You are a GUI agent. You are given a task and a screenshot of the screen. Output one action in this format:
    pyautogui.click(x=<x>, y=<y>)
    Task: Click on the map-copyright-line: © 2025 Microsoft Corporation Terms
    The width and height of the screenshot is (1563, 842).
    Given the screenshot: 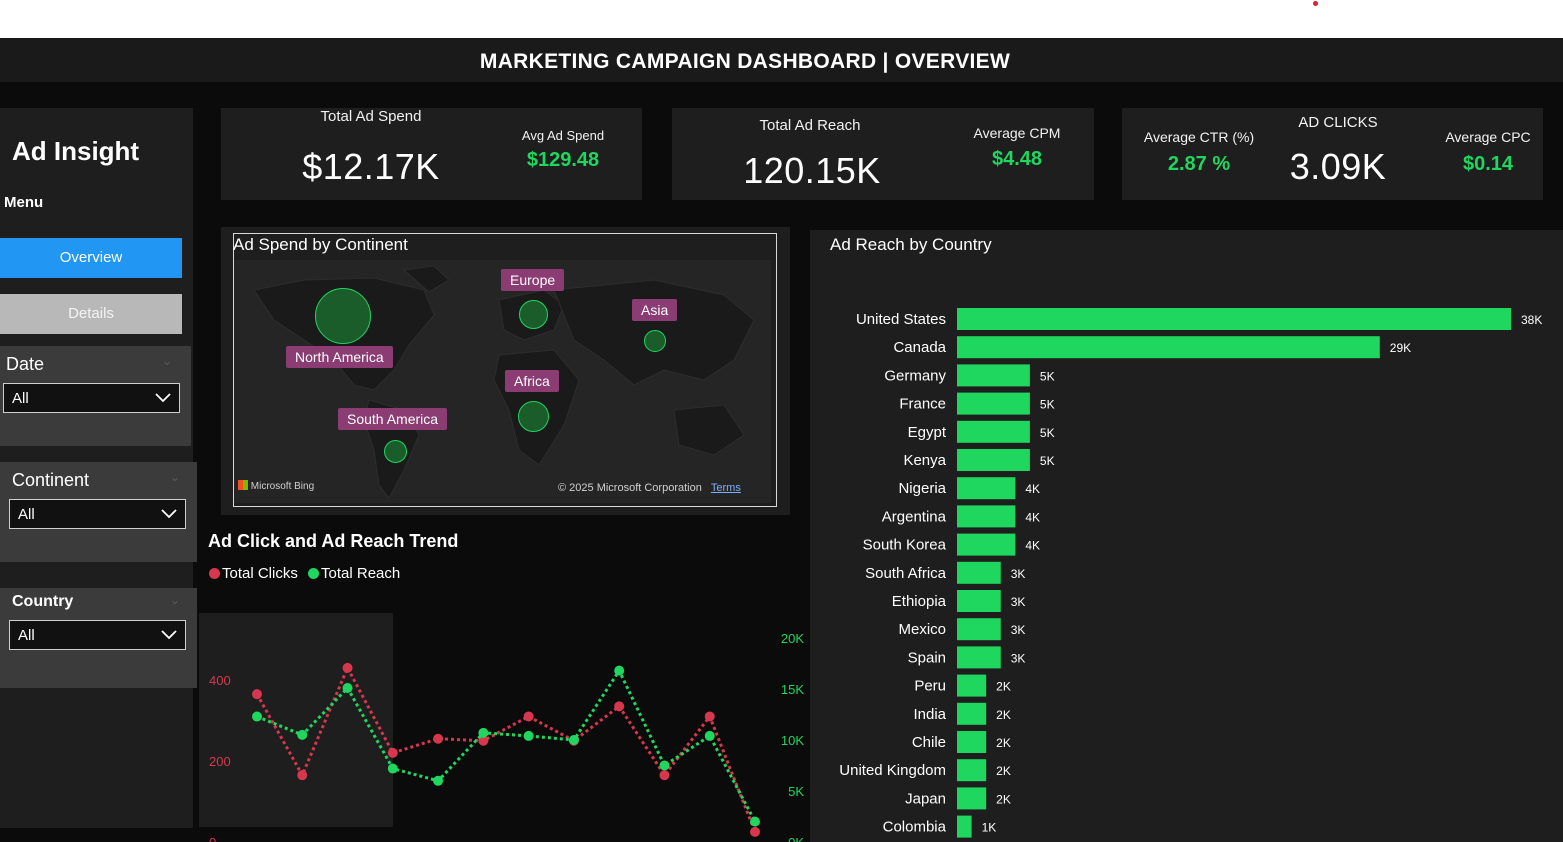 What is the action you would take?
    pyautogui.click(x=649, y=488)
    